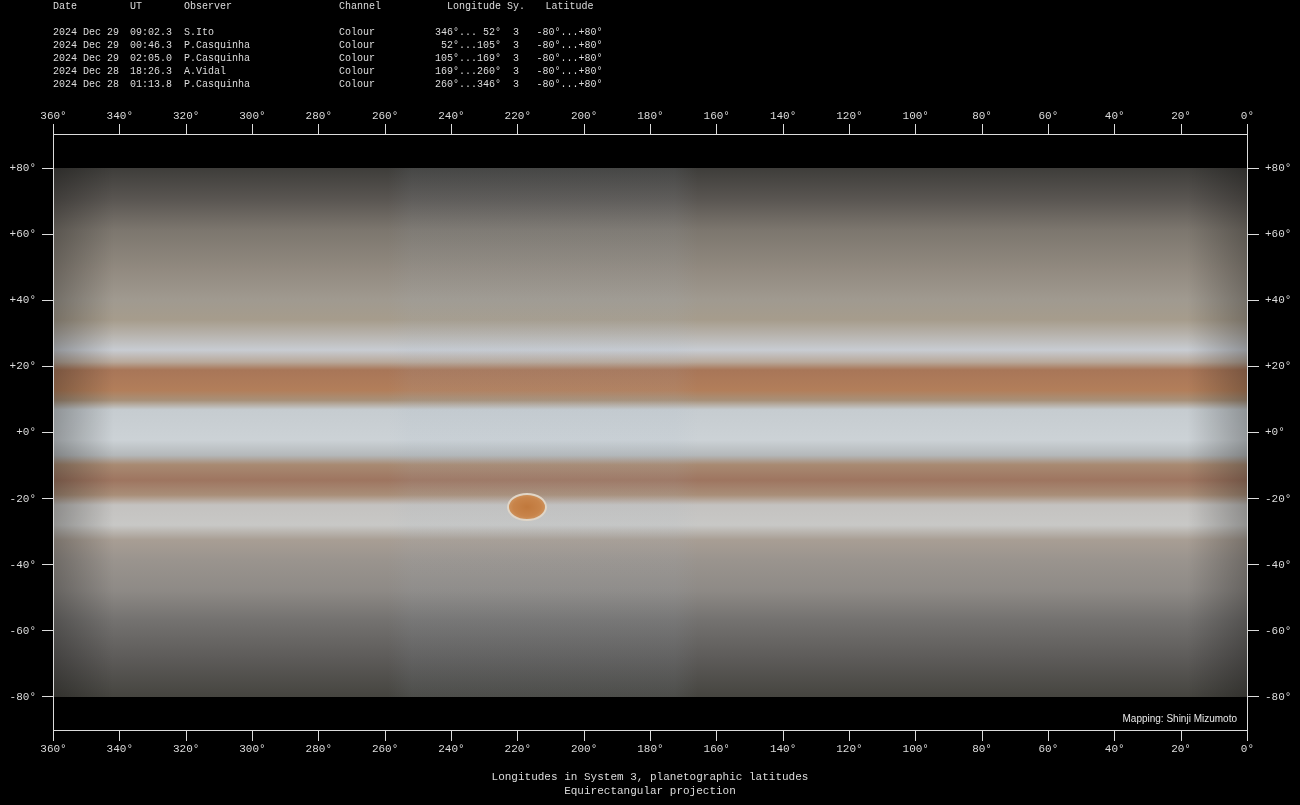  I want to click on table-cell: 18:26.3, so click(151, 71).